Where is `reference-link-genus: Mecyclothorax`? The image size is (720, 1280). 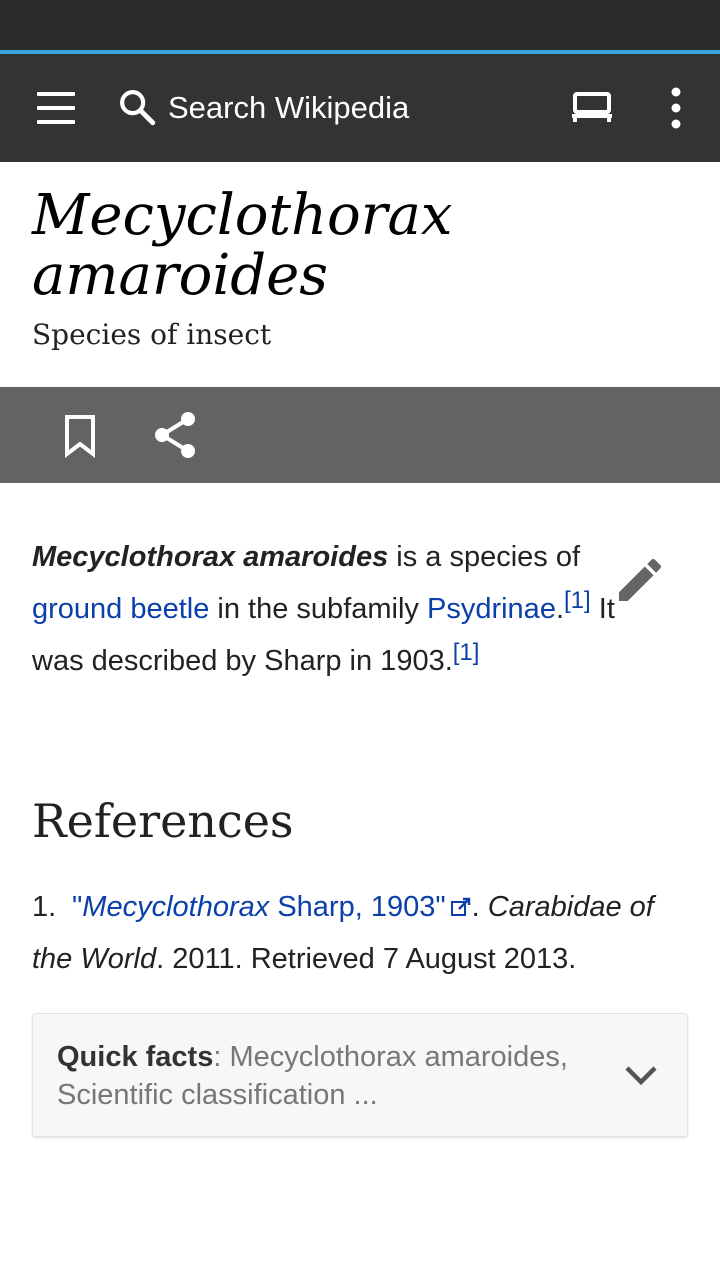 reference-link-genus: Mecyclothorax is located at coordinates (176, 907).